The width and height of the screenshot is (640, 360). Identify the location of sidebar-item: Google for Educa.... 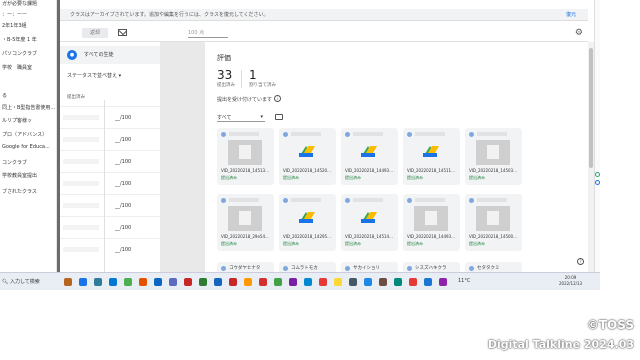
(25, 147).